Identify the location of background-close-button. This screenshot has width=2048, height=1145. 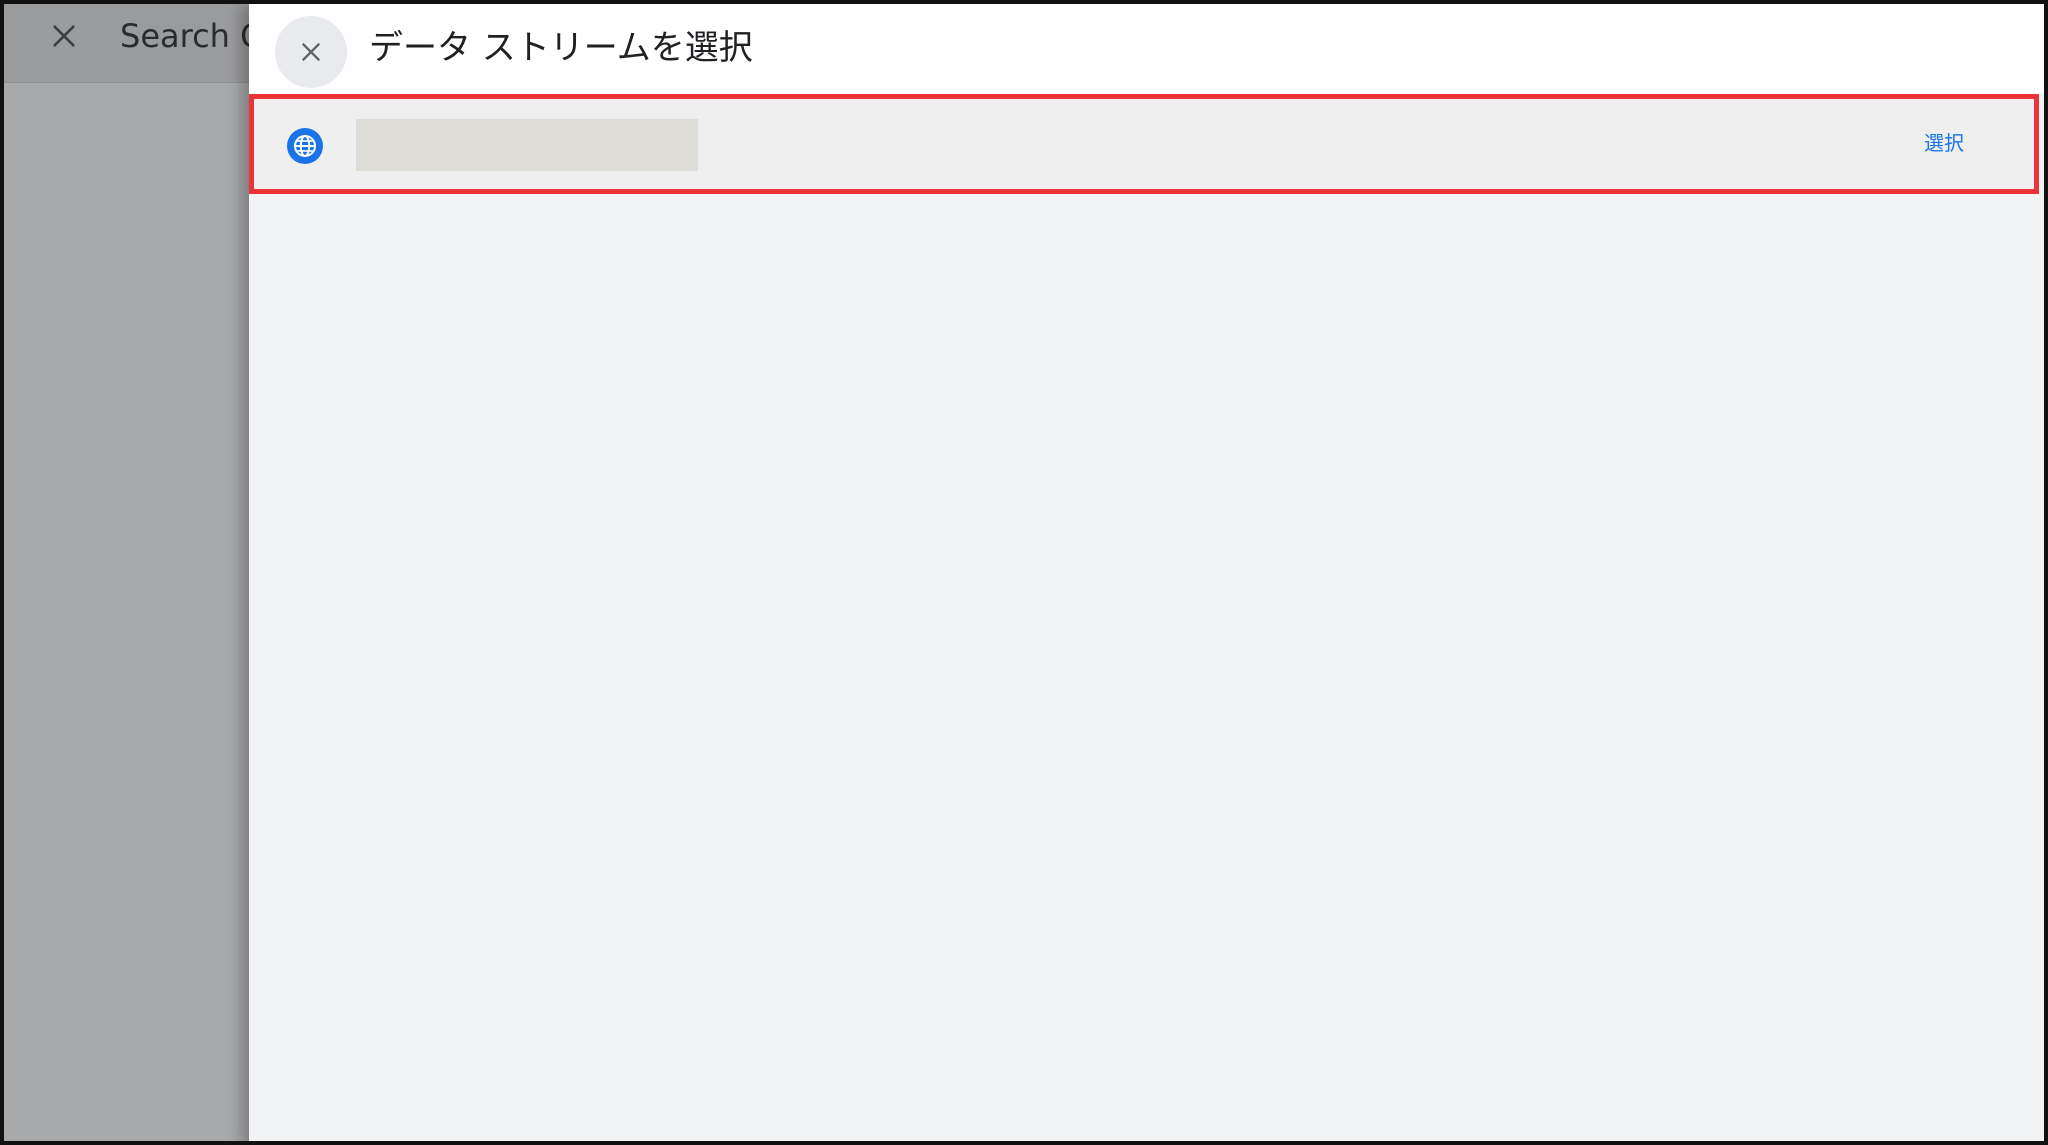
(64, 36).